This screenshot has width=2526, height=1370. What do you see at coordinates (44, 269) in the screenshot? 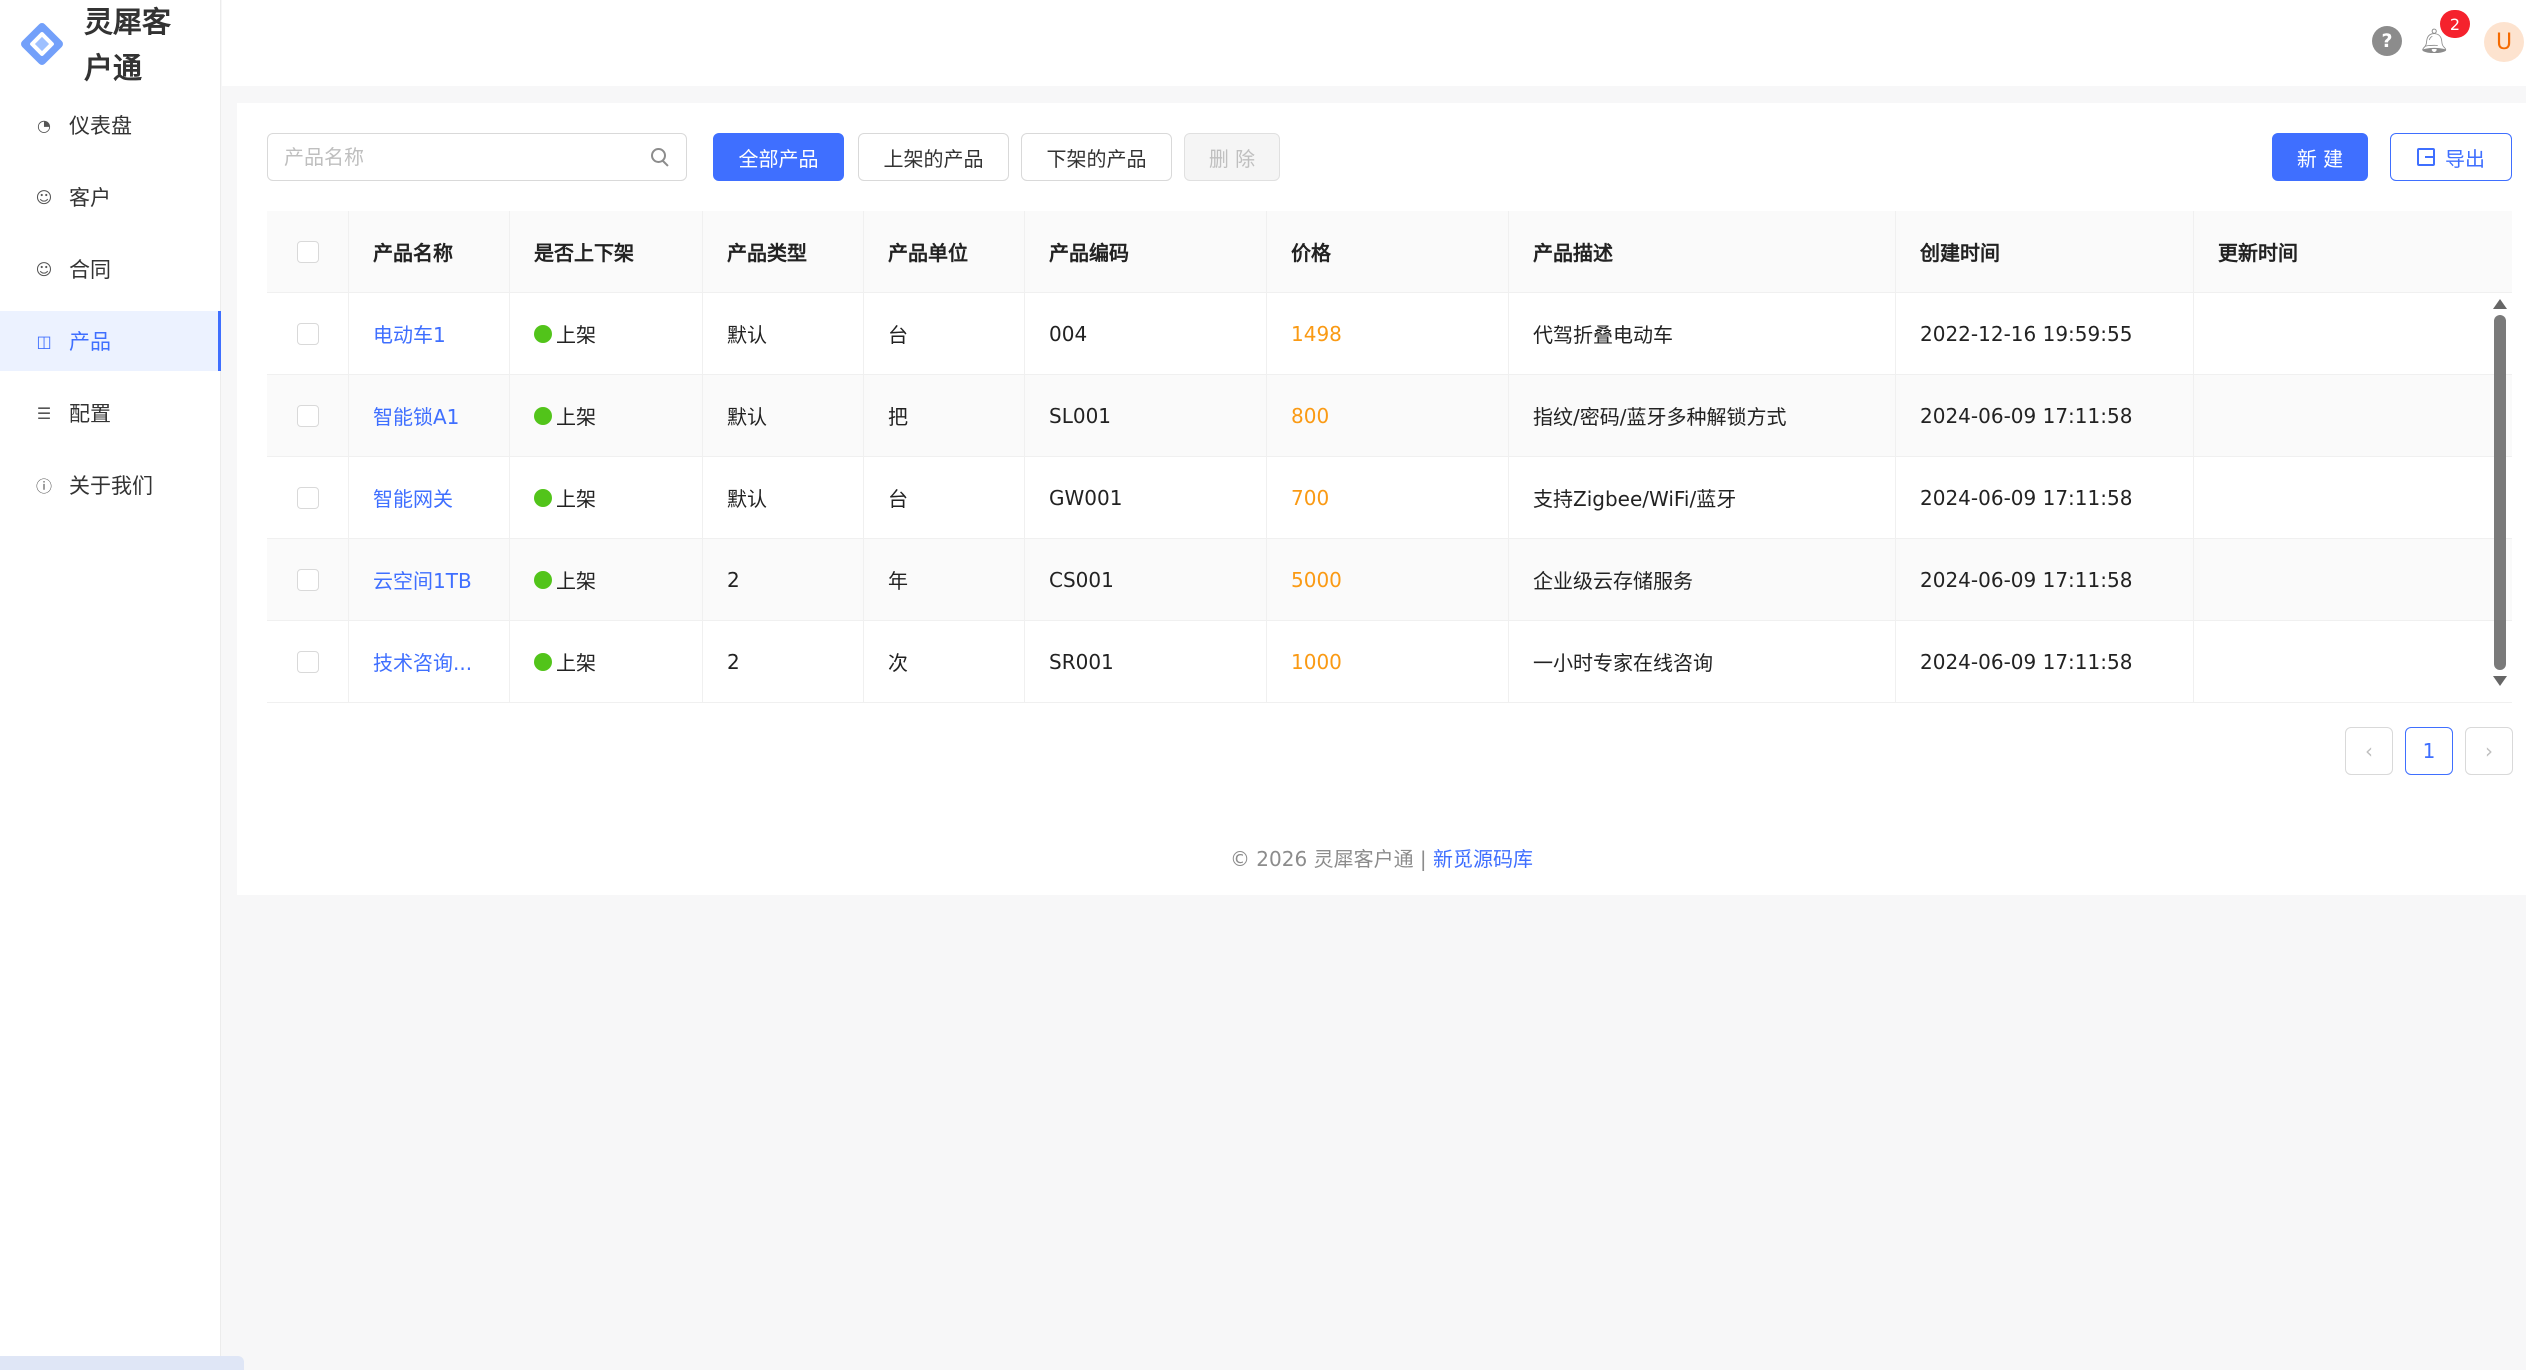
I see `smile-icon: ☺` at bounding box center [44, 269].